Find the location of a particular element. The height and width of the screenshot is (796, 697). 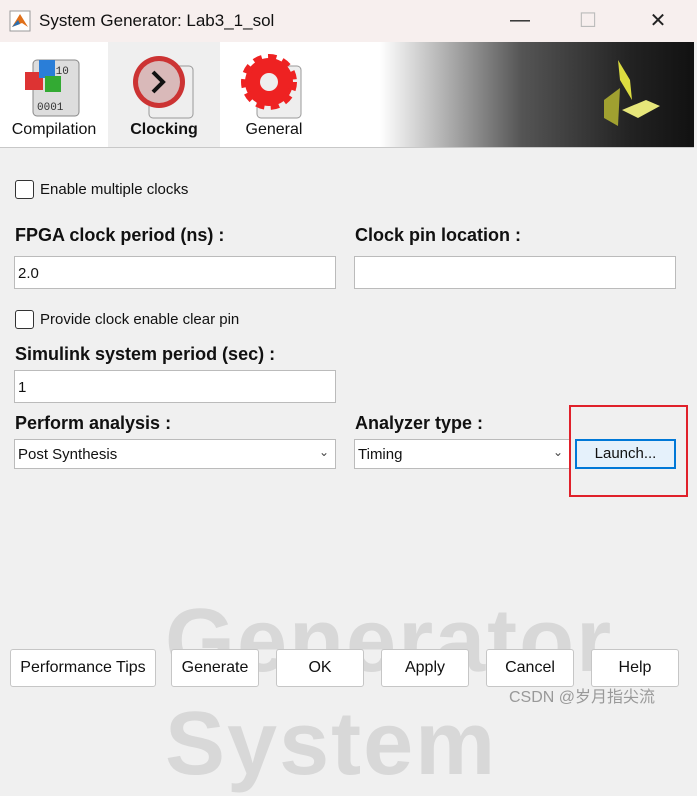

tab-compilation: 0001 110 Compilation is located at coordinates (54, 94).